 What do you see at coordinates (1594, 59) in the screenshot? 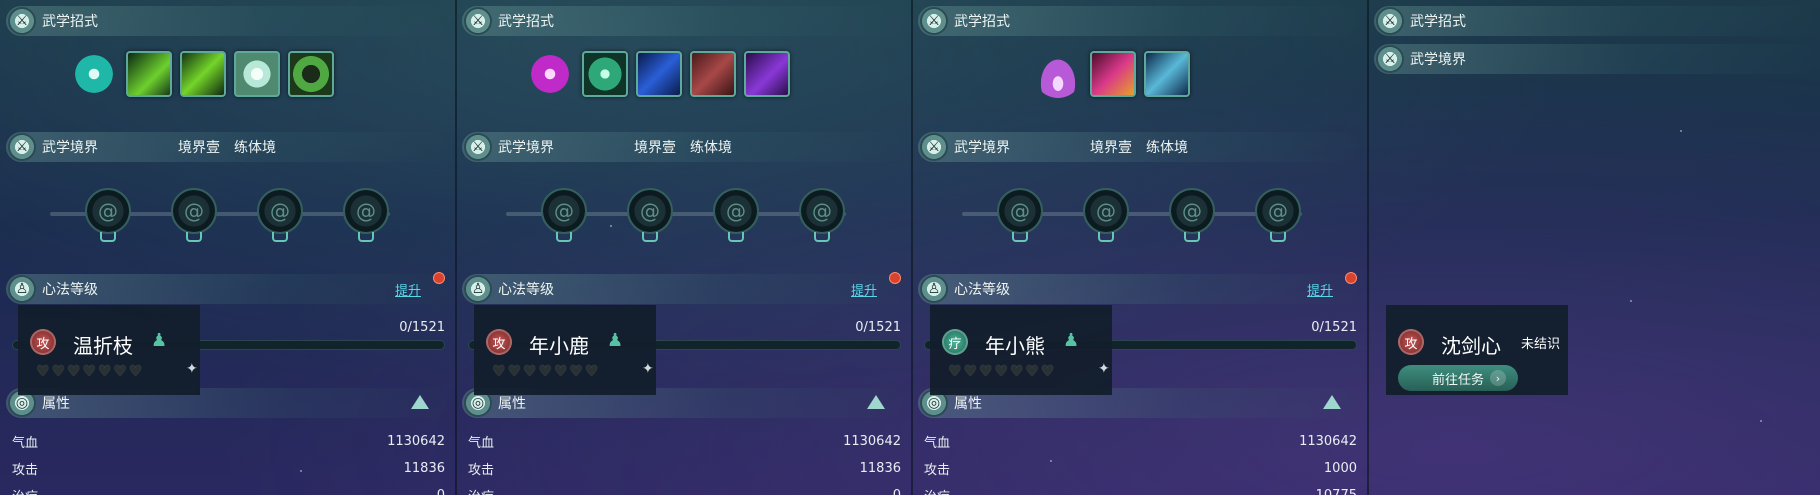
I see `realm-section-header: ⚔ 武学境界` at bounding box center [1594, 59].